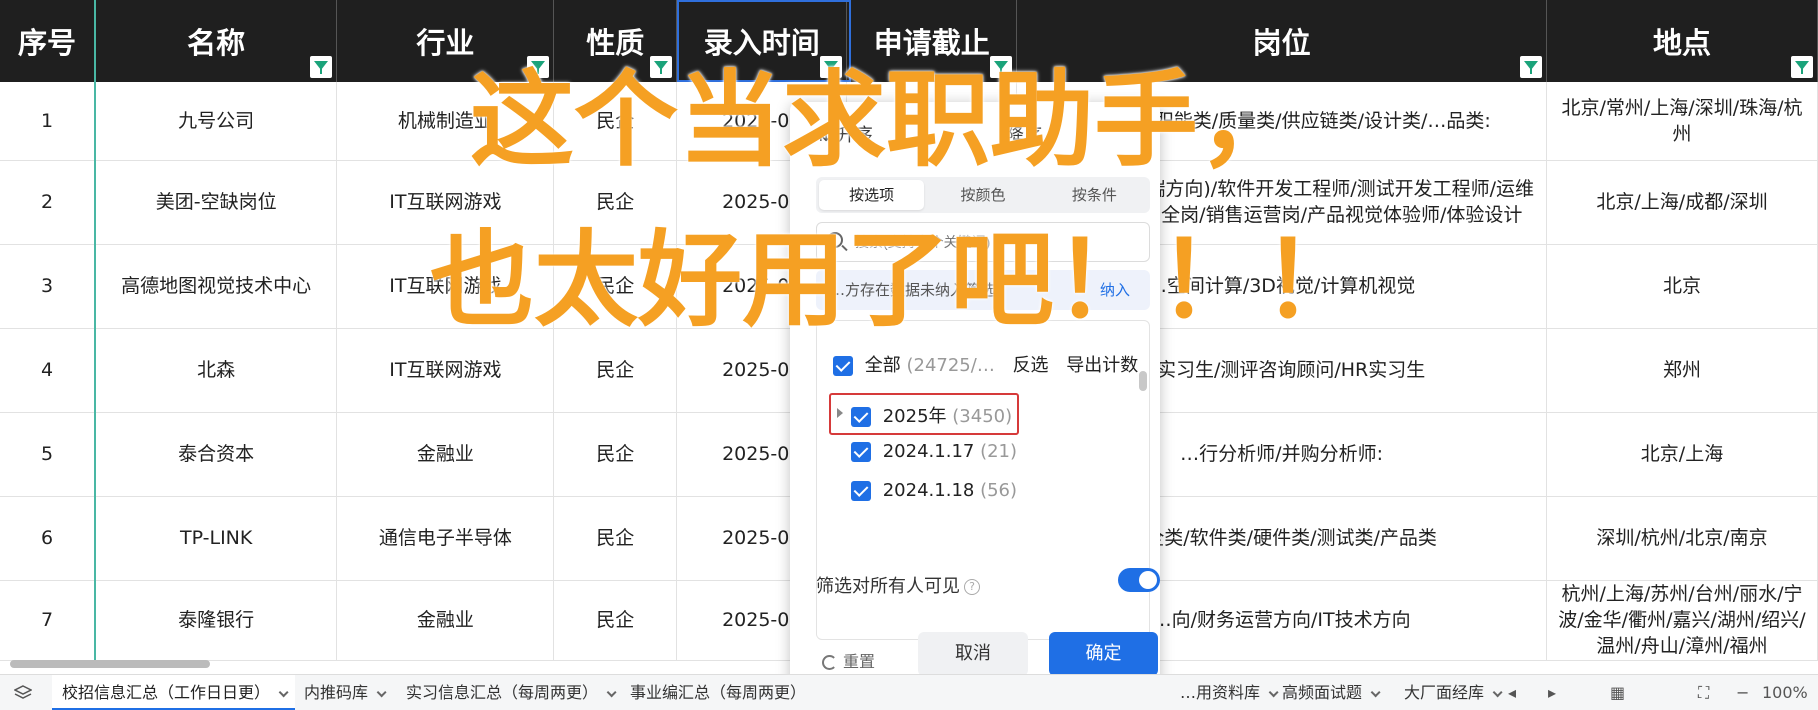  Describe the element at coordinates (1281, 41) in the screenshot. I see `column-header-position: 岗位` at that location.